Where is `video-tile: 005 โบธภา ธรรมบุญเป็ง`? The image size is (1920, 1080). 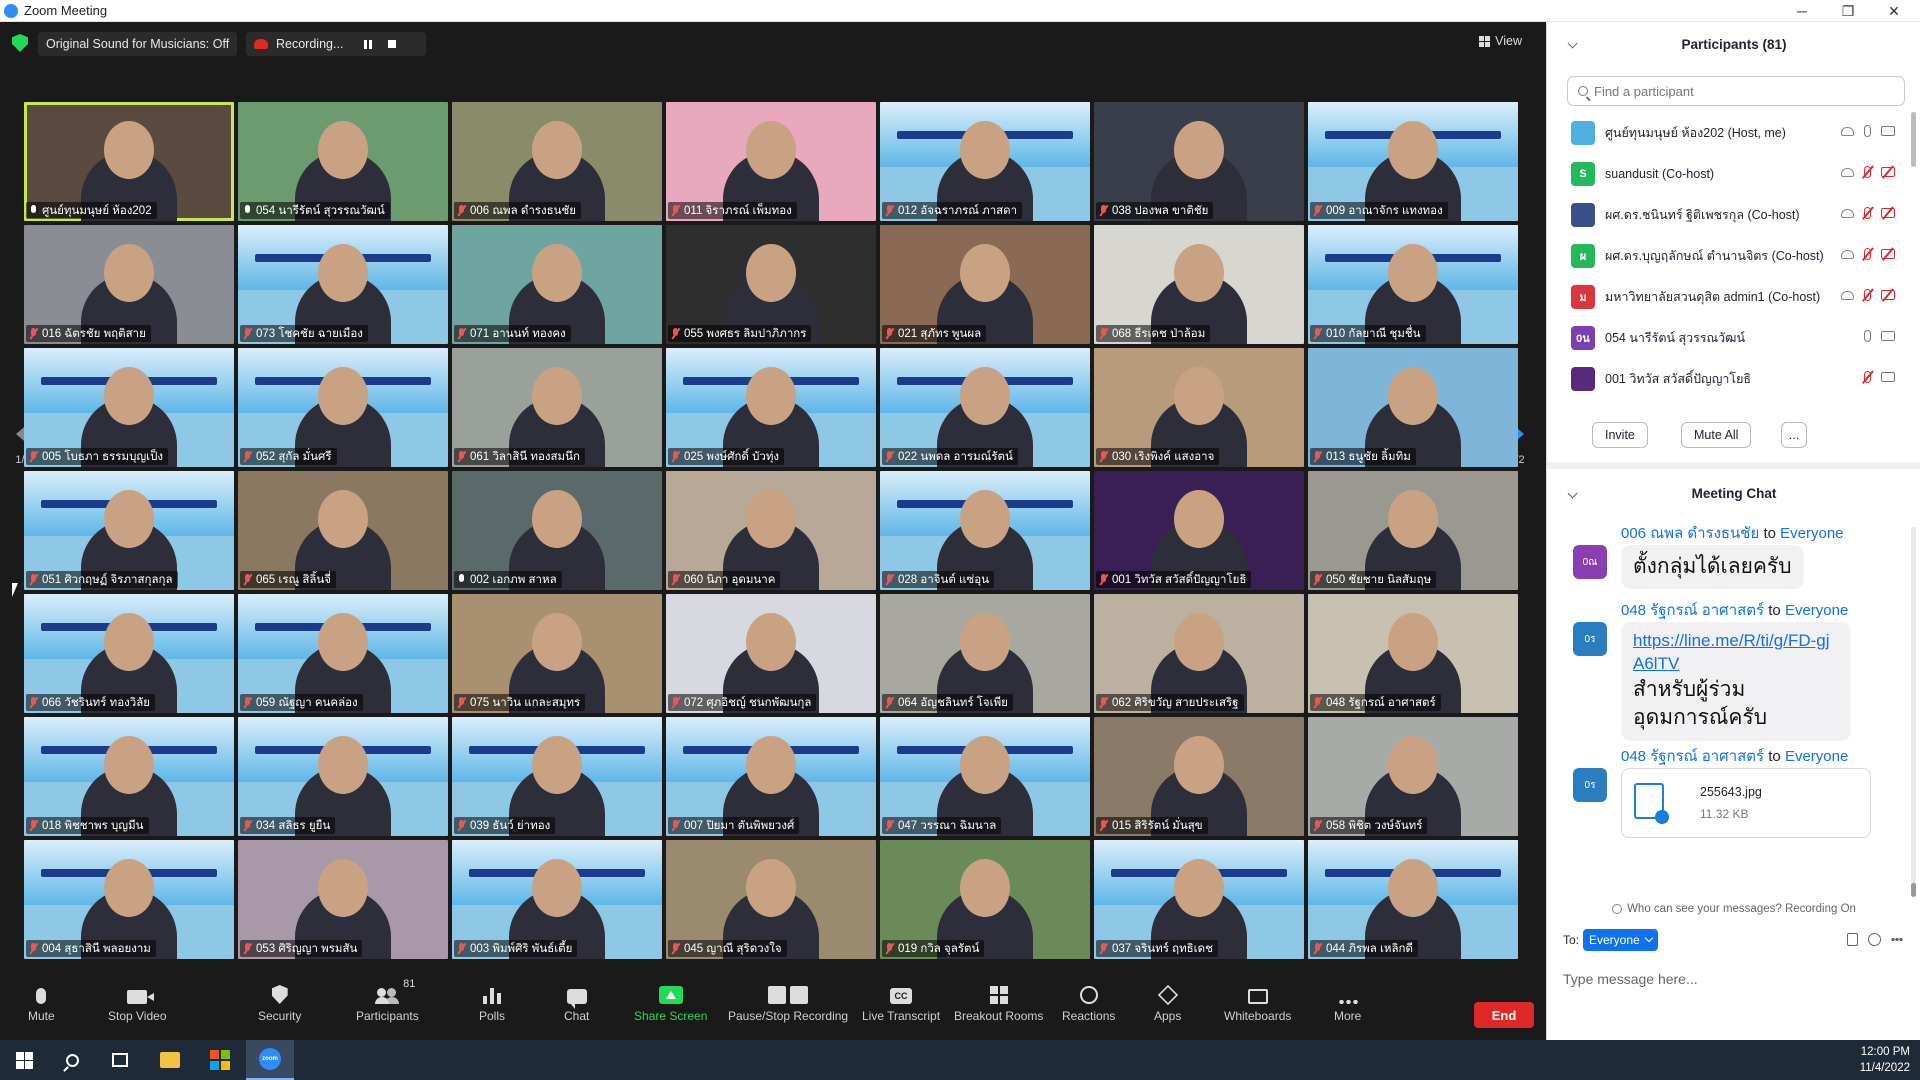 video-tile: 005 โบธภา ธรรมบุญเป็ง is located at coordinates (129, 407).